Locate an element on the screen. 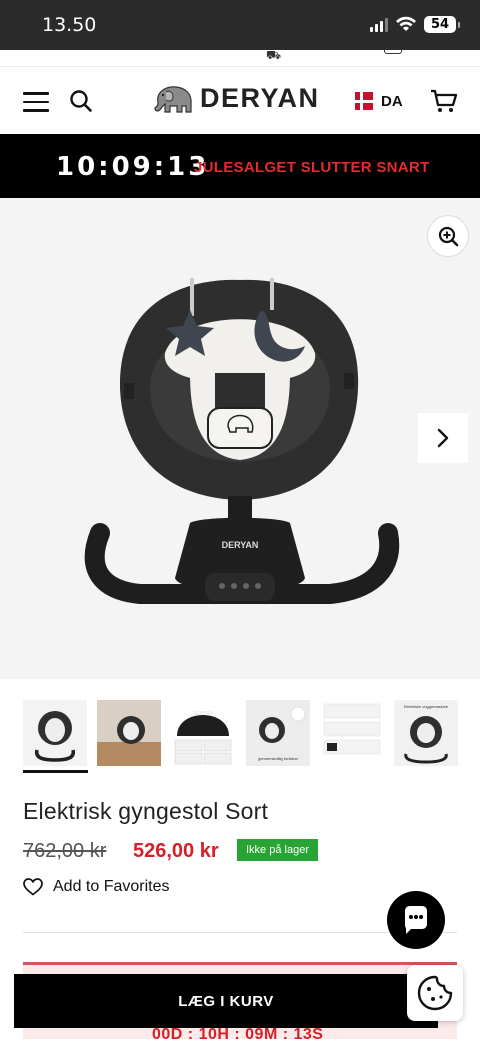 The width and height of the screenshot is (480, 1044). zoom-button is located at coordinates (448, 236).